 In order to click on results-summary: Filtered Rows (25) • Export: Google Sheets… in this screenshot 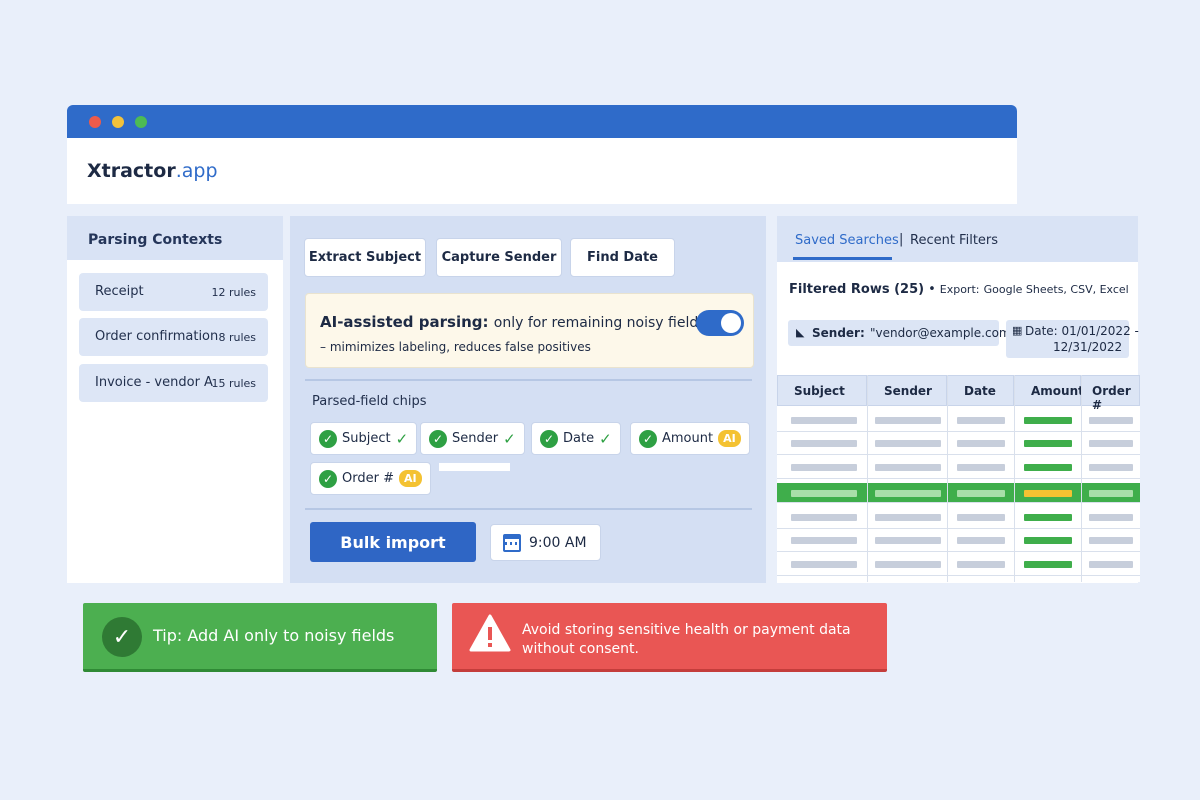, I will do `click(959, 289)`.